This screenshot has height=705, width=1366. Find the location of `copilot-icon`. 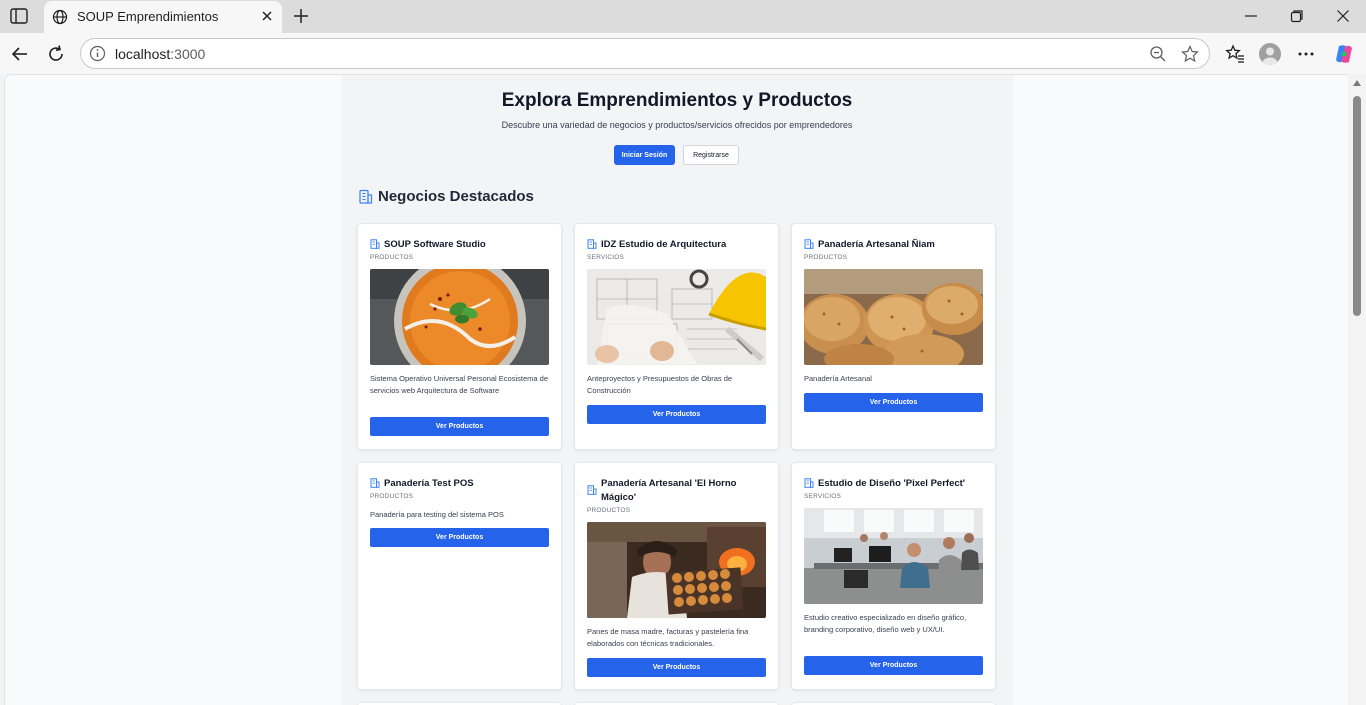

copilot-icon is located at coordinates (1344, 54).